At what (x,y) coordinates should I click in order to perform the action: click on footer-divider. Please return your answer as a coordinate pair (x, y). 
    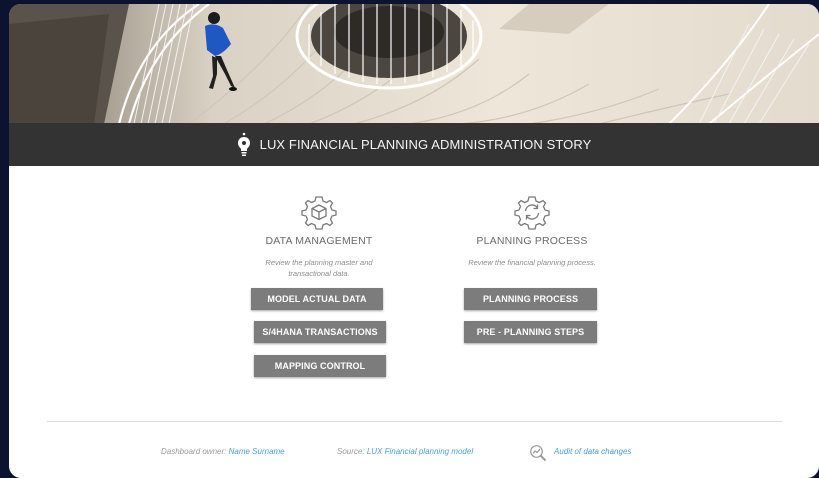
    Looking at the image, I should click on (414, 421).